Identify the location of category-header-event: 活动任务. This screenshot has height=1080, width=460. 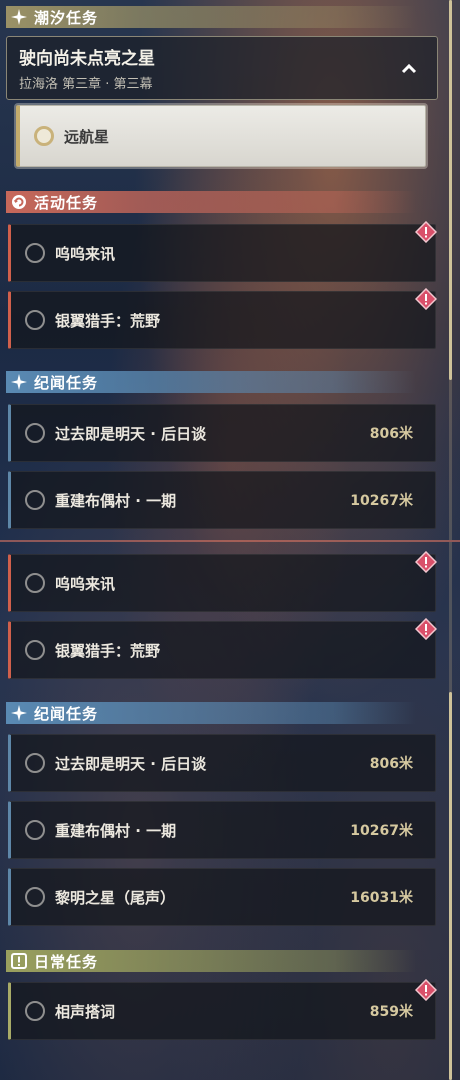
(211, 202).